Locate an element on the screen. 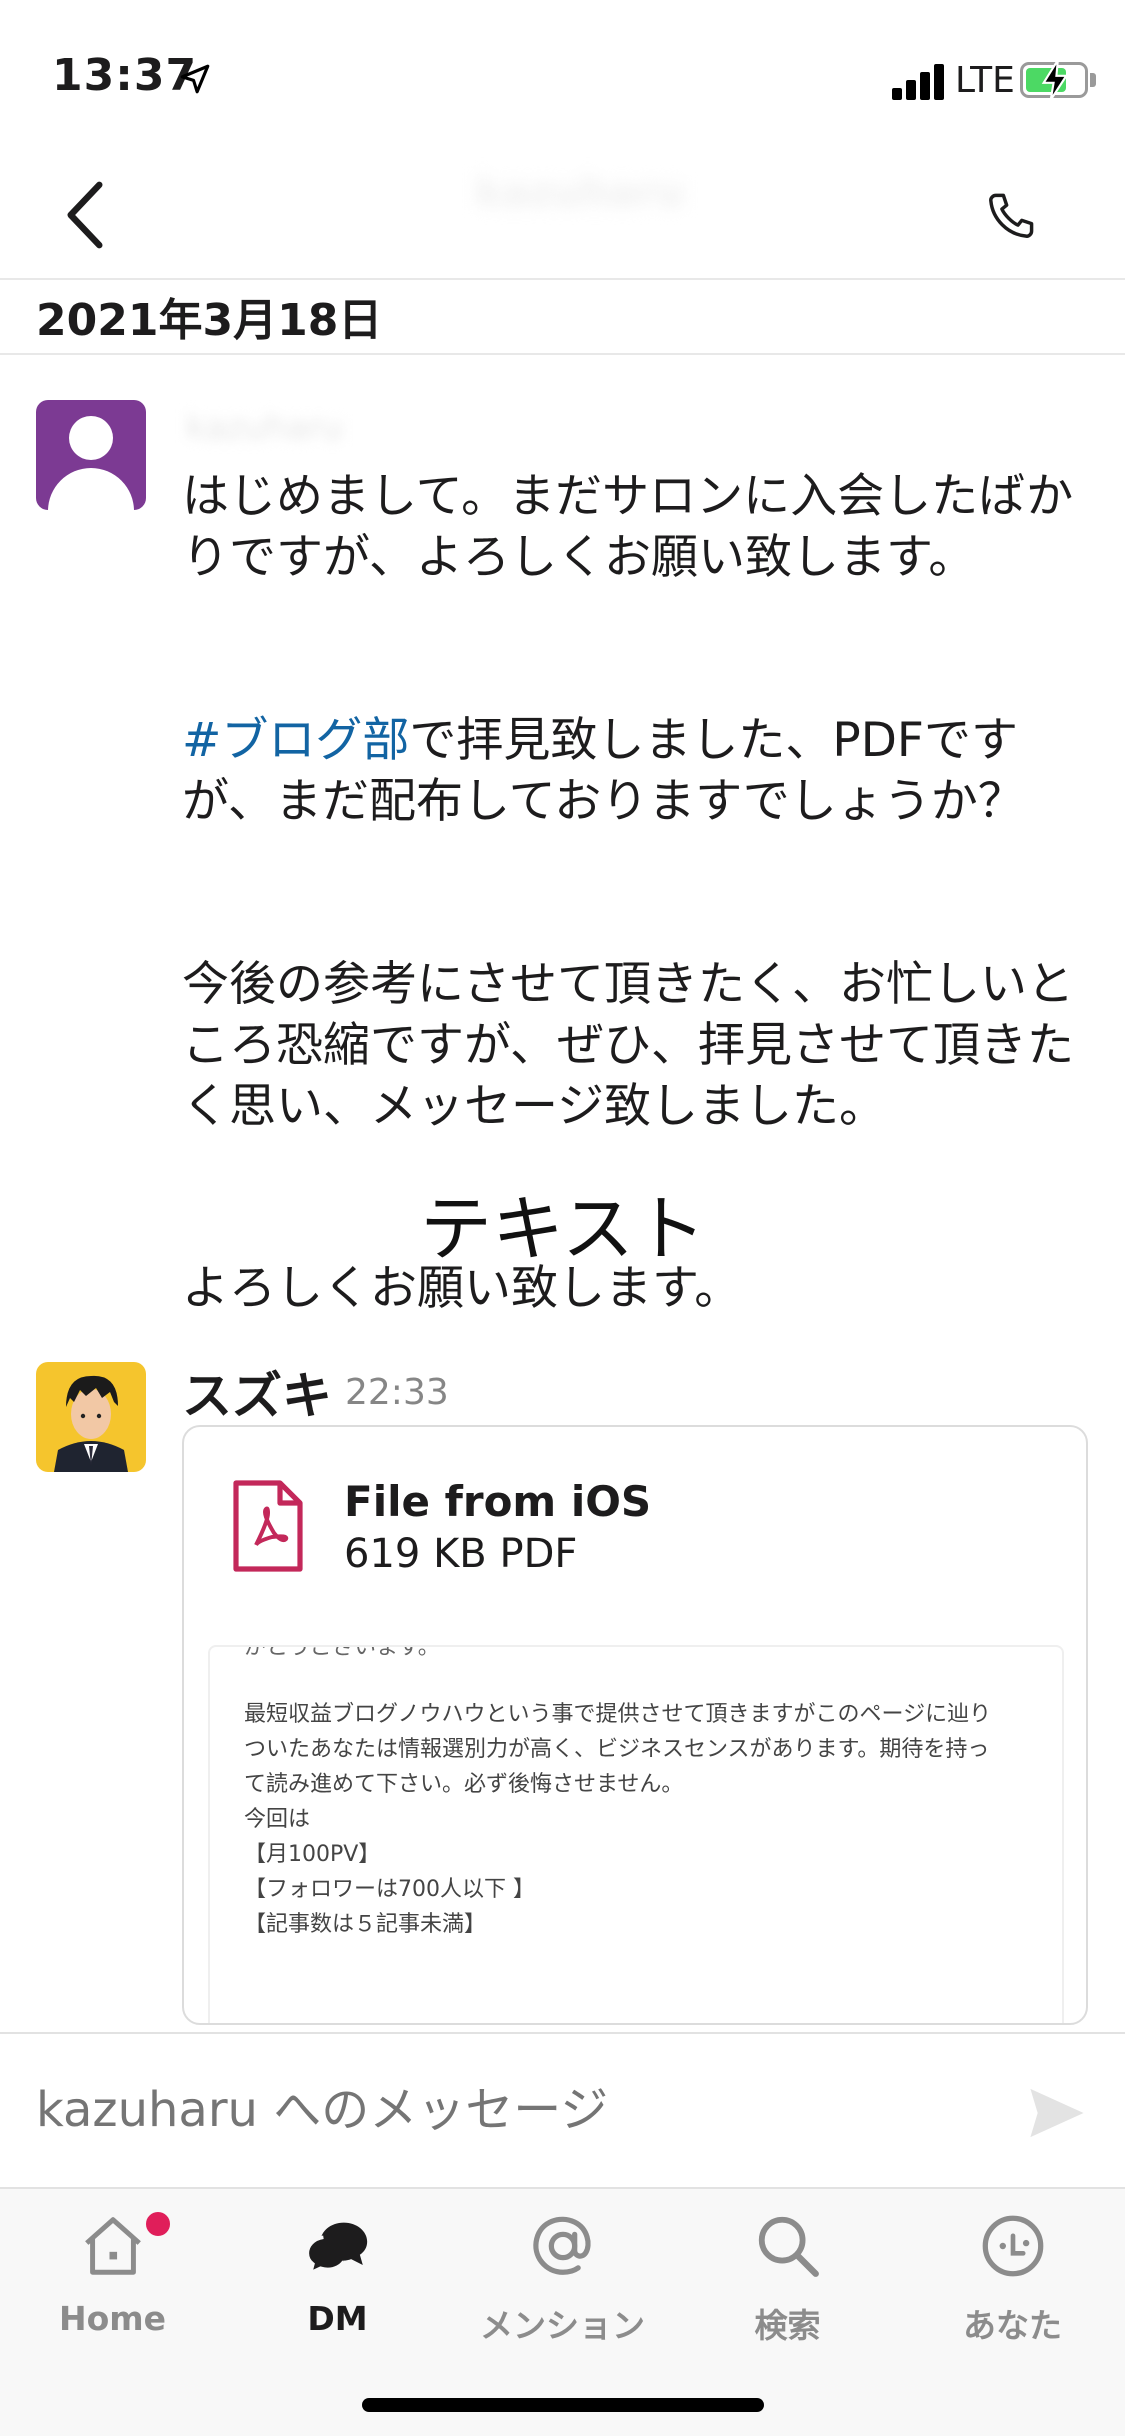 This screenshot has width=1125, height=2436. preview-text: 最短収益ブログノウハウという事で提供させて頂きますがこのページに辿り is located at coordinates (618, 1714).